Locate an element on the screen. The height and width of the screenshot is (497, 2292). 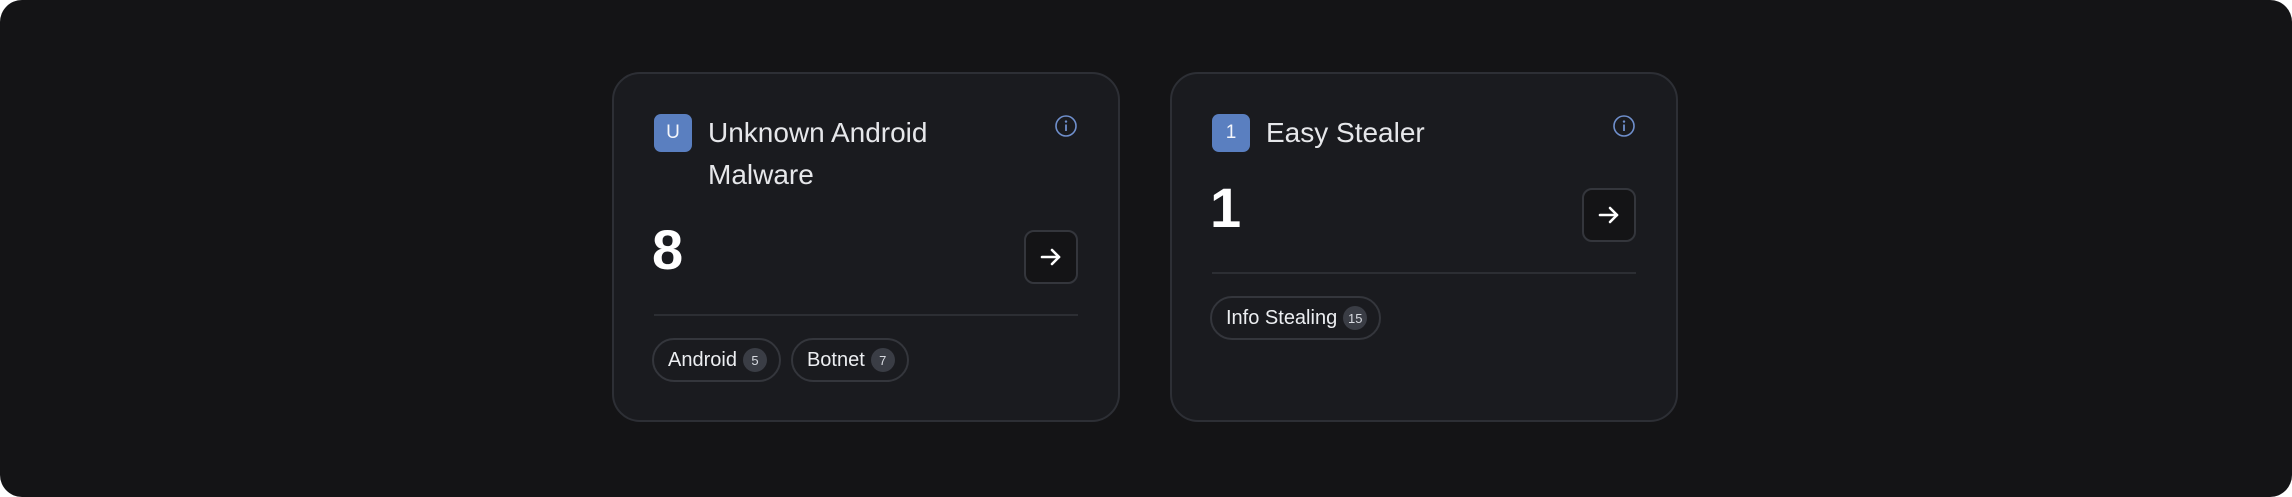
card-title: Unknown Android Malware is located at coordinates (818, 153).